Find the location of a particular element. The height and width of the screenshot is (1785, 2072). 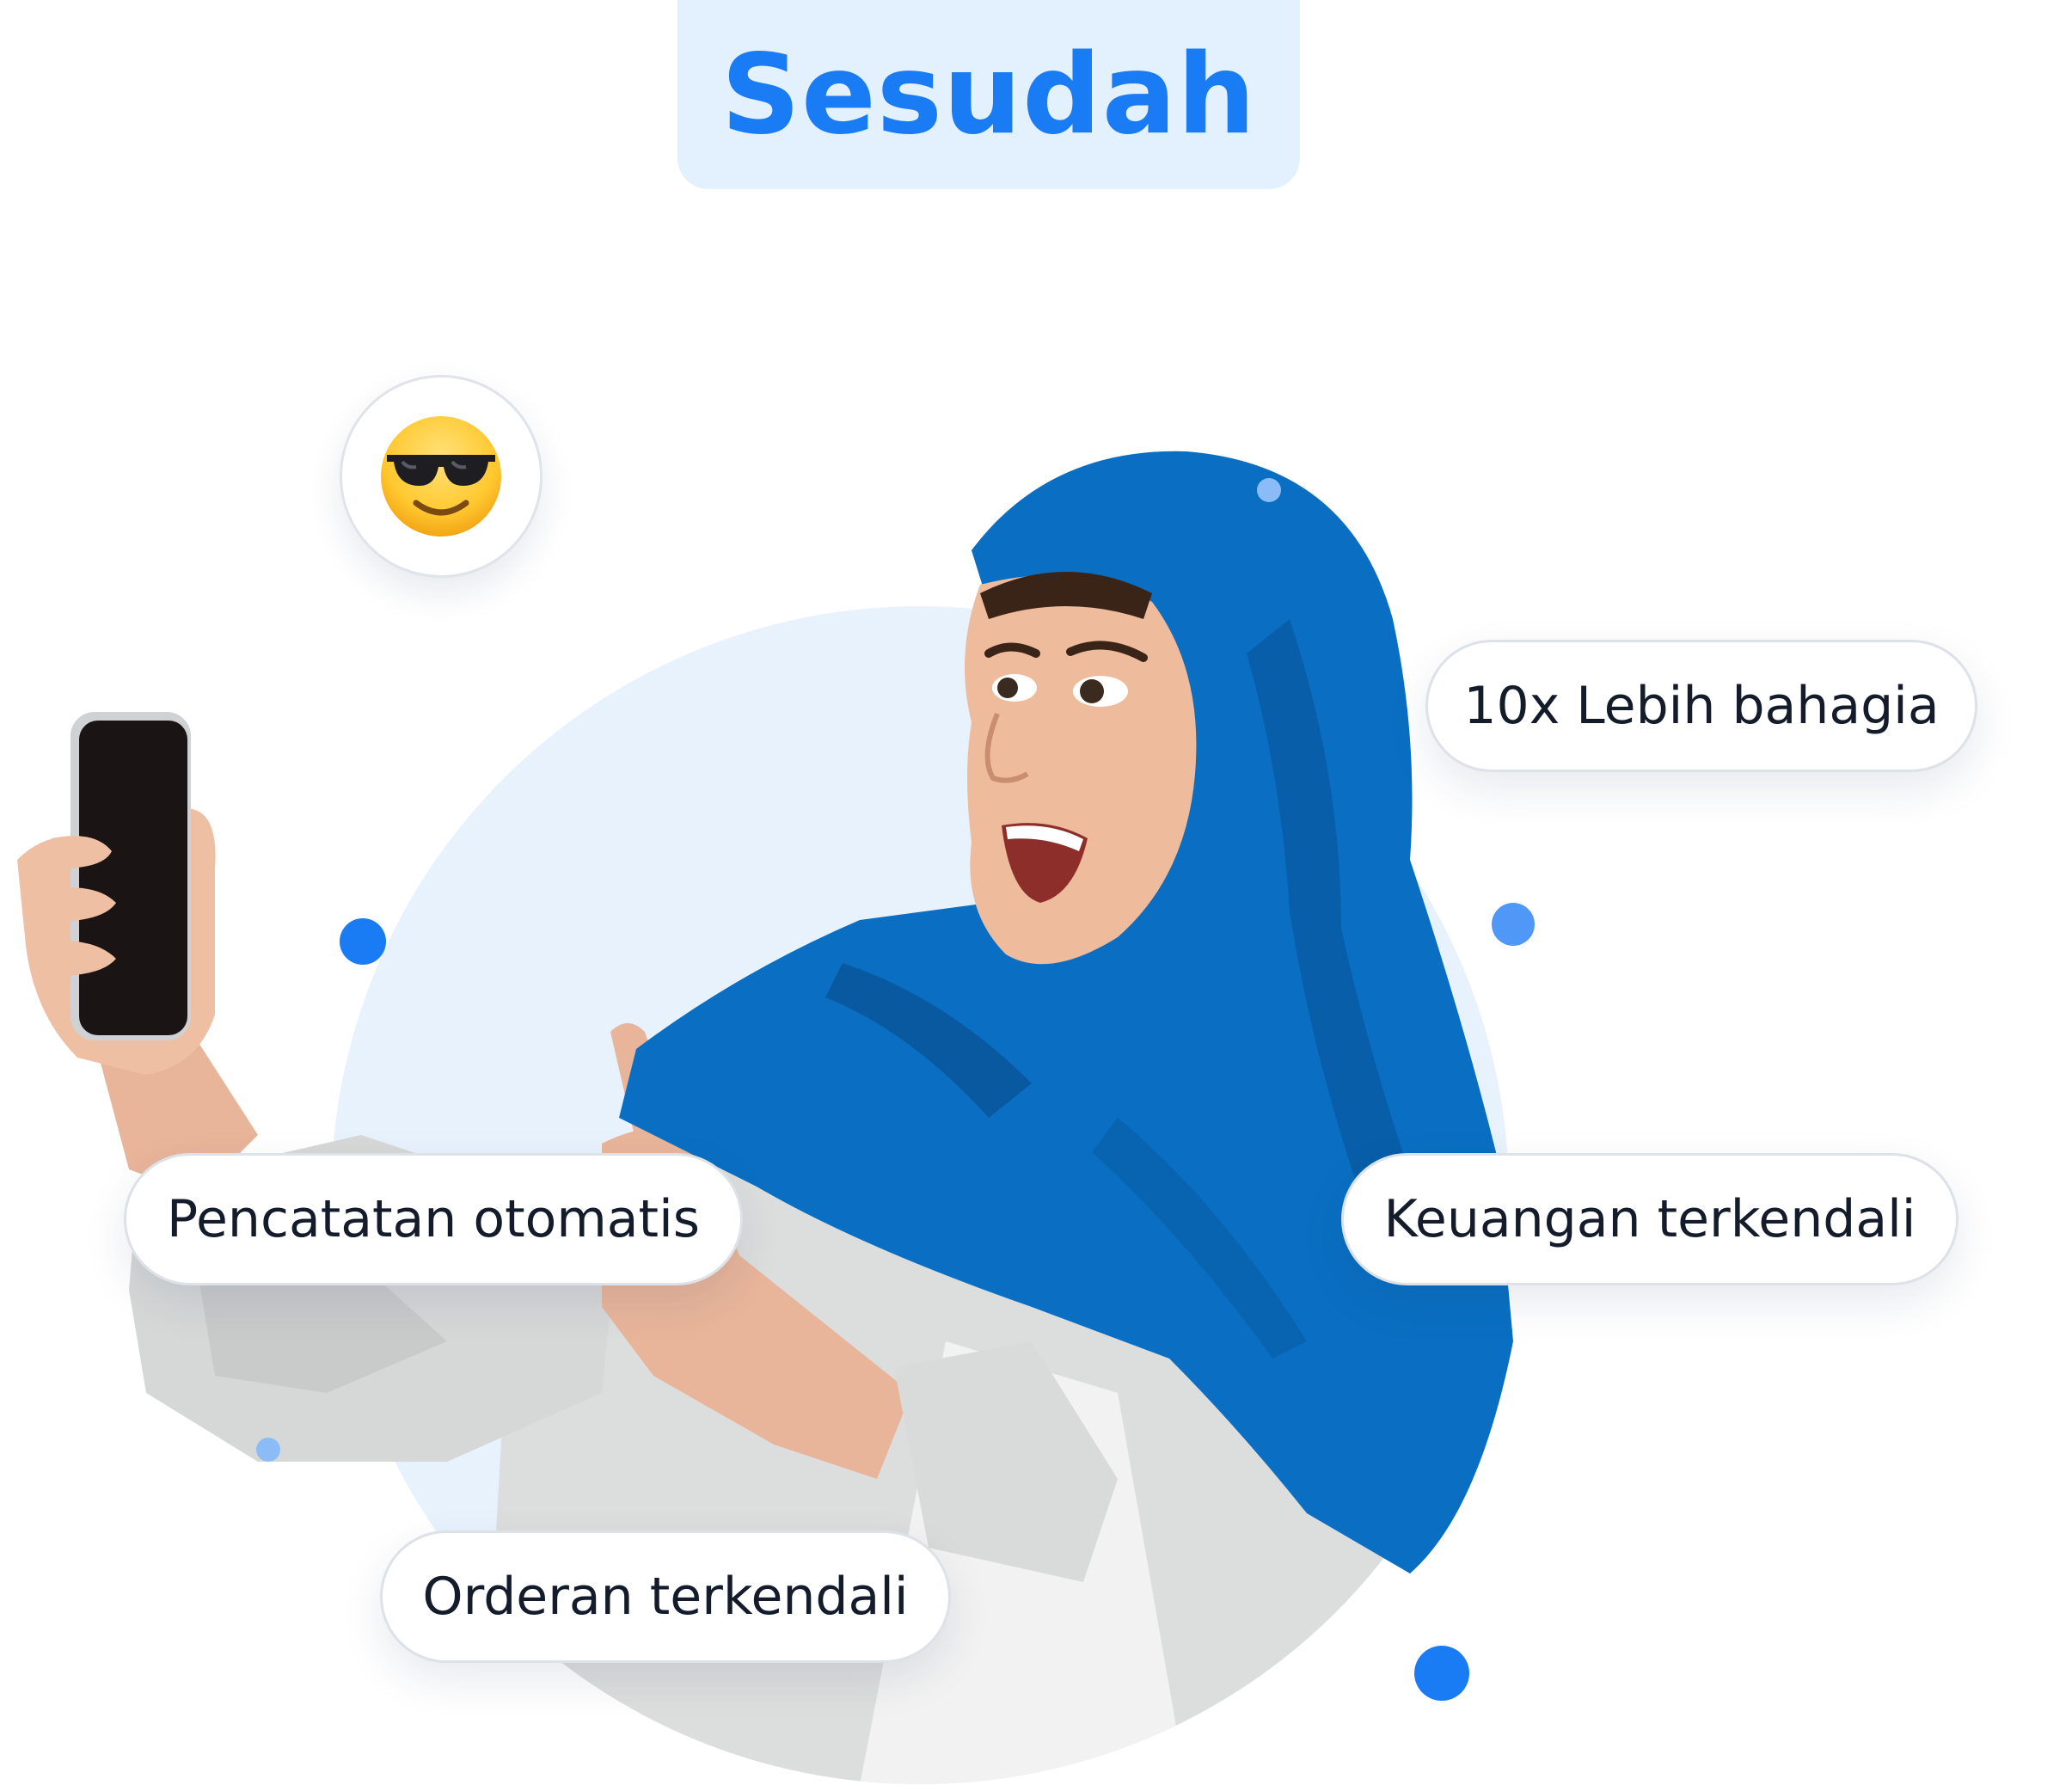

feature-label-finances: Keuangan terkendali is located at coordinates (1649, 1219).